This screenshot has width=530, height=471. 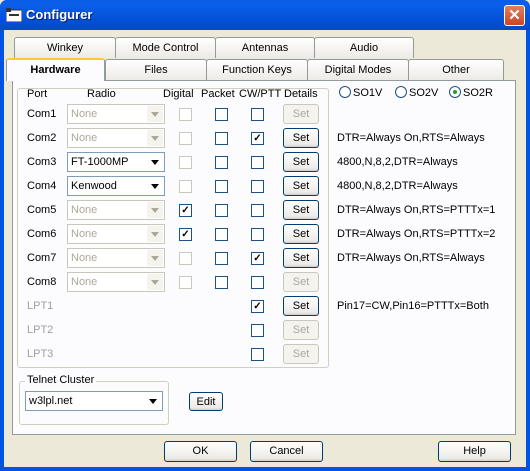 I want to click on port-row: Com5 None ✓ Set DTR=Always On,RTS=PTTTx=1, so click(x=265, y=211).